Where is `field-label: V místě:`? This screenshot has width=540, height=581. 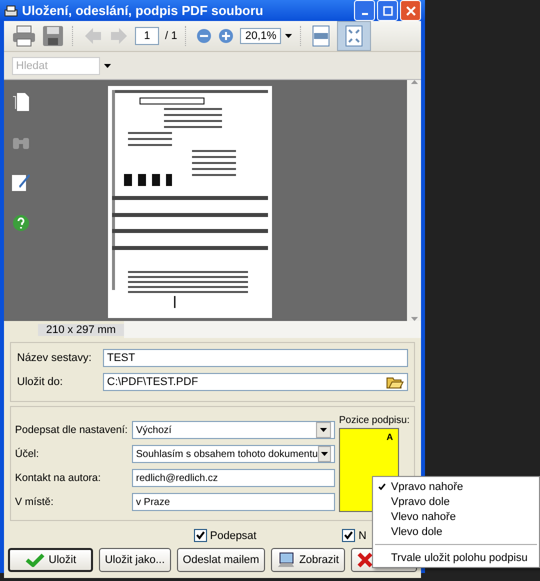 field-label: V místě: is located at coordinates (35, 502).